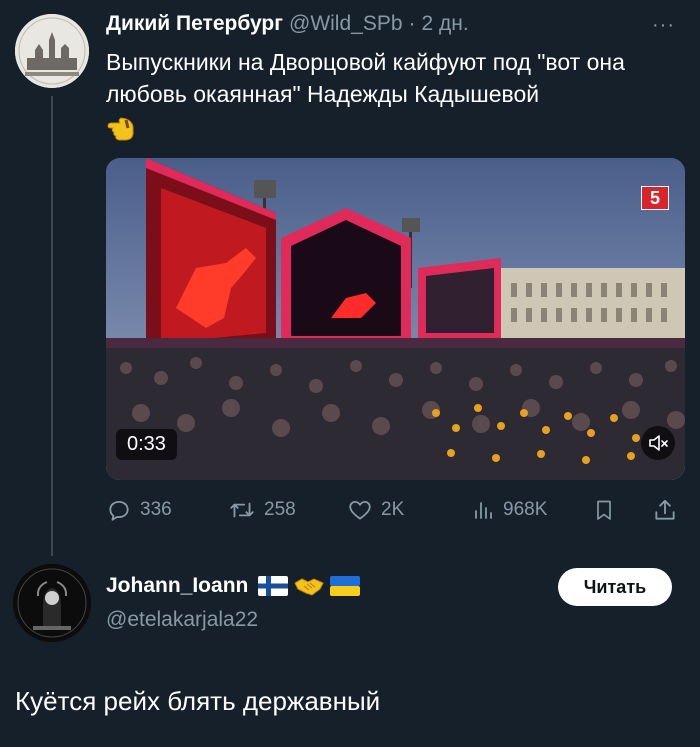 The image size is (700, 747). What do you see at coordinates (483, 510) in the screenshot?
I see `analytics-bars-icon` at bounding box center [483, 510].